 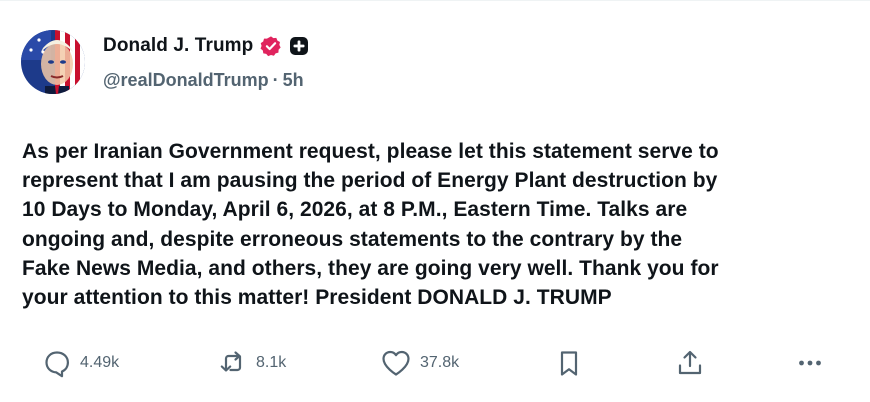 I want to click on more-icon, so click(x=810, y=363).